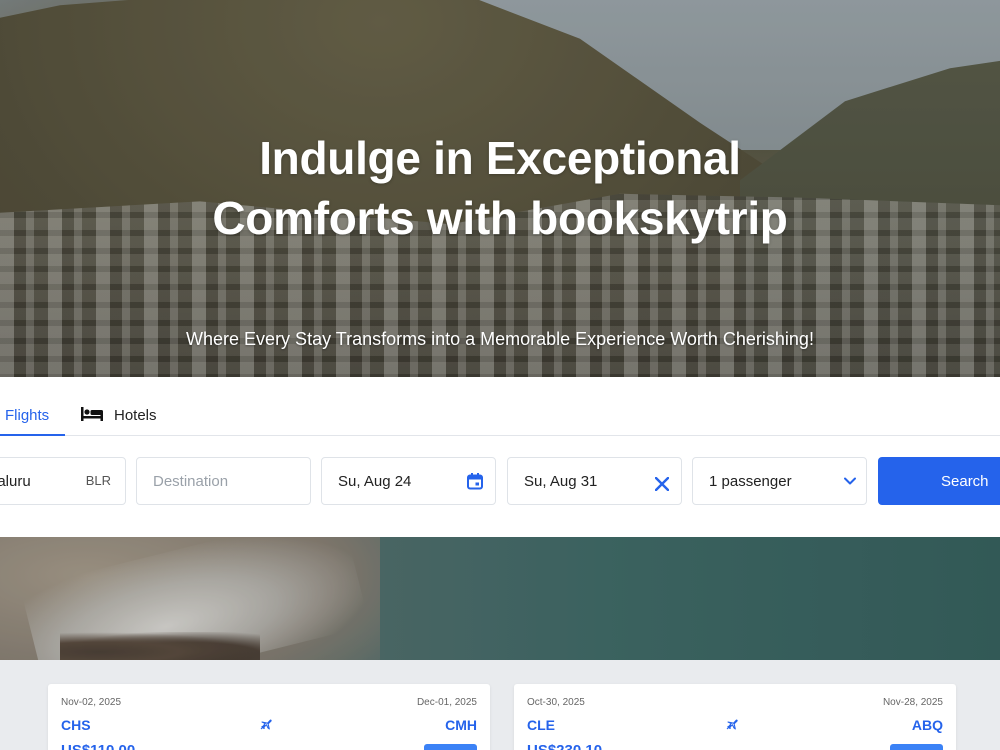 The image size is (1000, 750). I want to click on passenger-value: 1 passenger, so click(750, 481).